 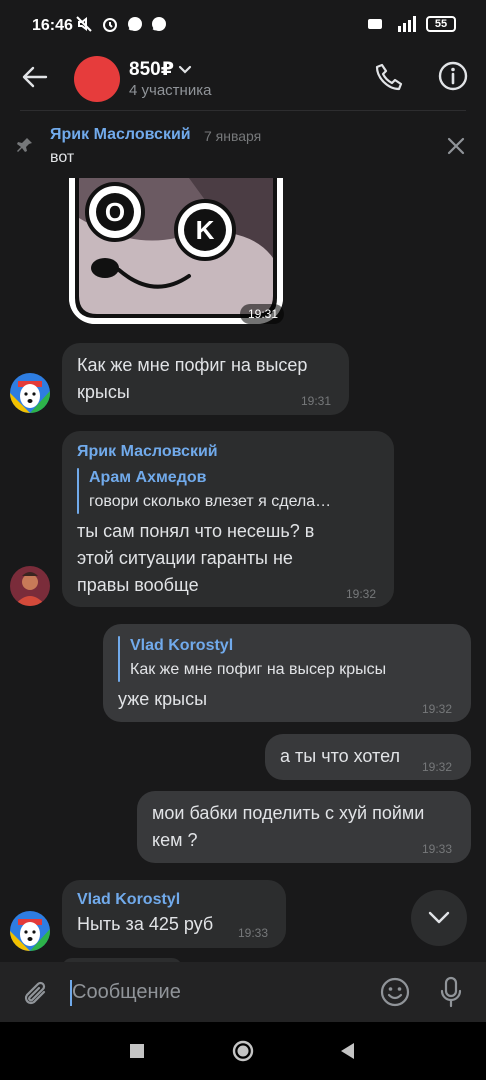 What do you see at coordinates (103, 392) in the screenshot?
I see `message-text-line: крысы` at bounding box center [103, 392].